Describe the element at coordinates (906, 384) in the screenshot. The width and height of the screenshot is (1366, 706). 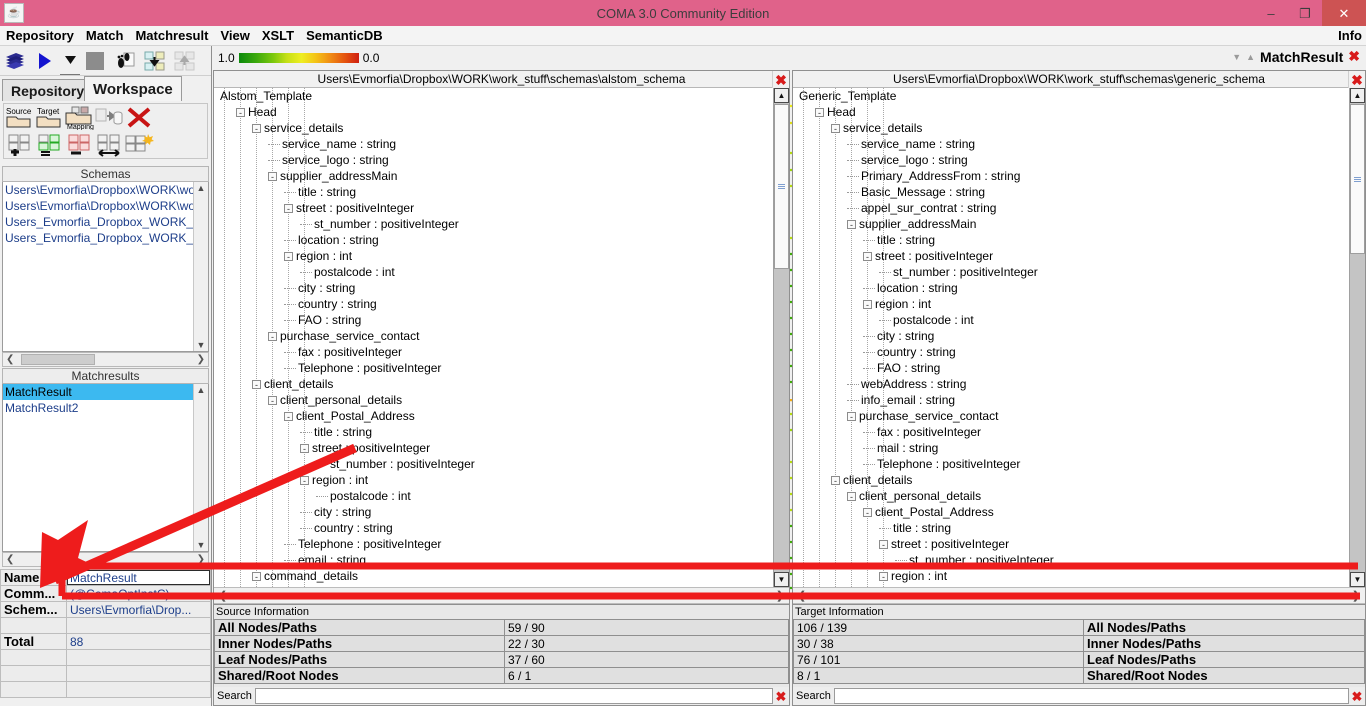
I see `tree-node: webAddress : string` at that location.